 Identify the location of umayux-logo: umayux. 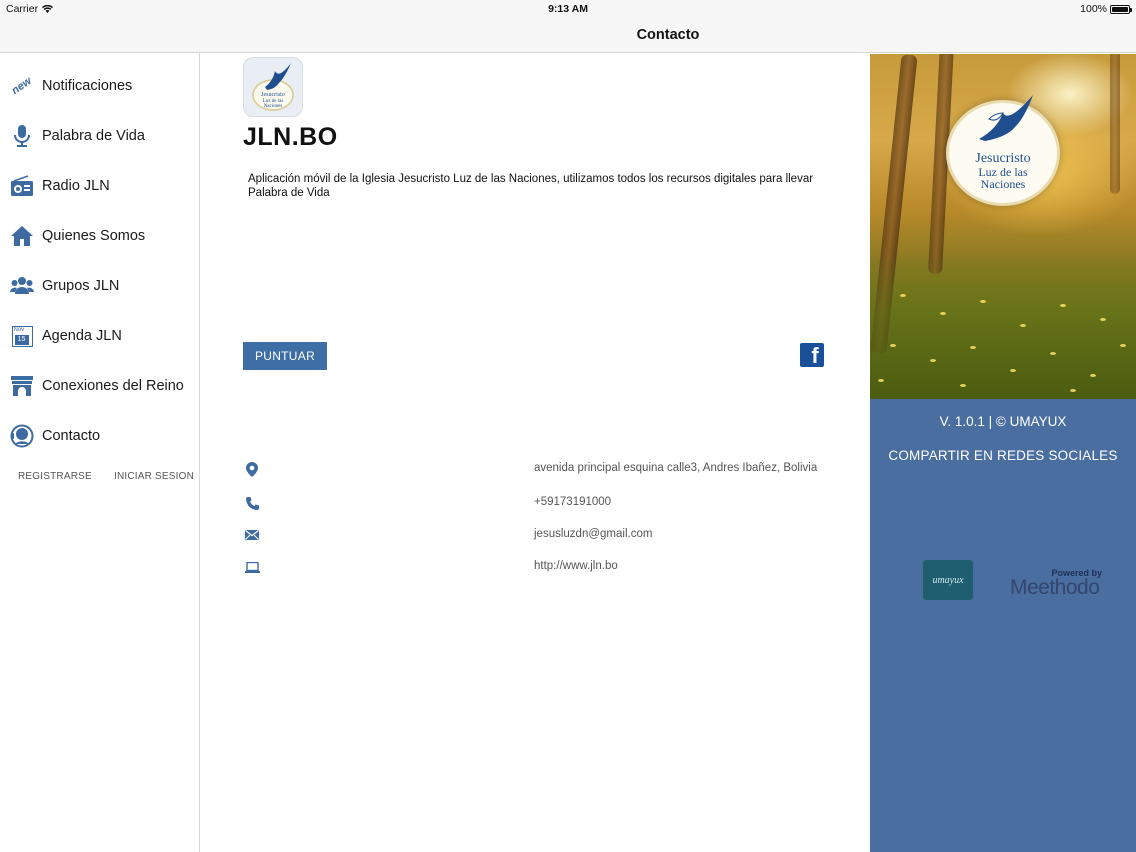
(948, 580).